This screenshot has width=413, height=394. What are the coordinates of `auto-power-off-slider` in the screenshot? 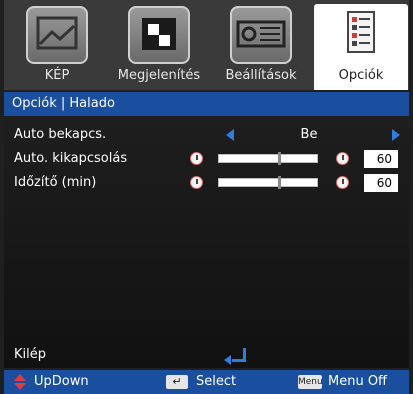 It's located at (268, 158).